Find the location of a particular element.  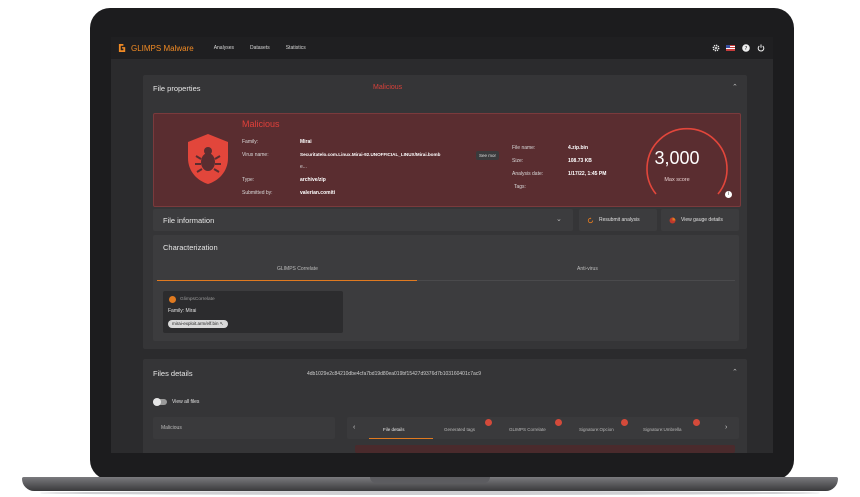

active-tab-indicator is located at coordinates (287, 280).